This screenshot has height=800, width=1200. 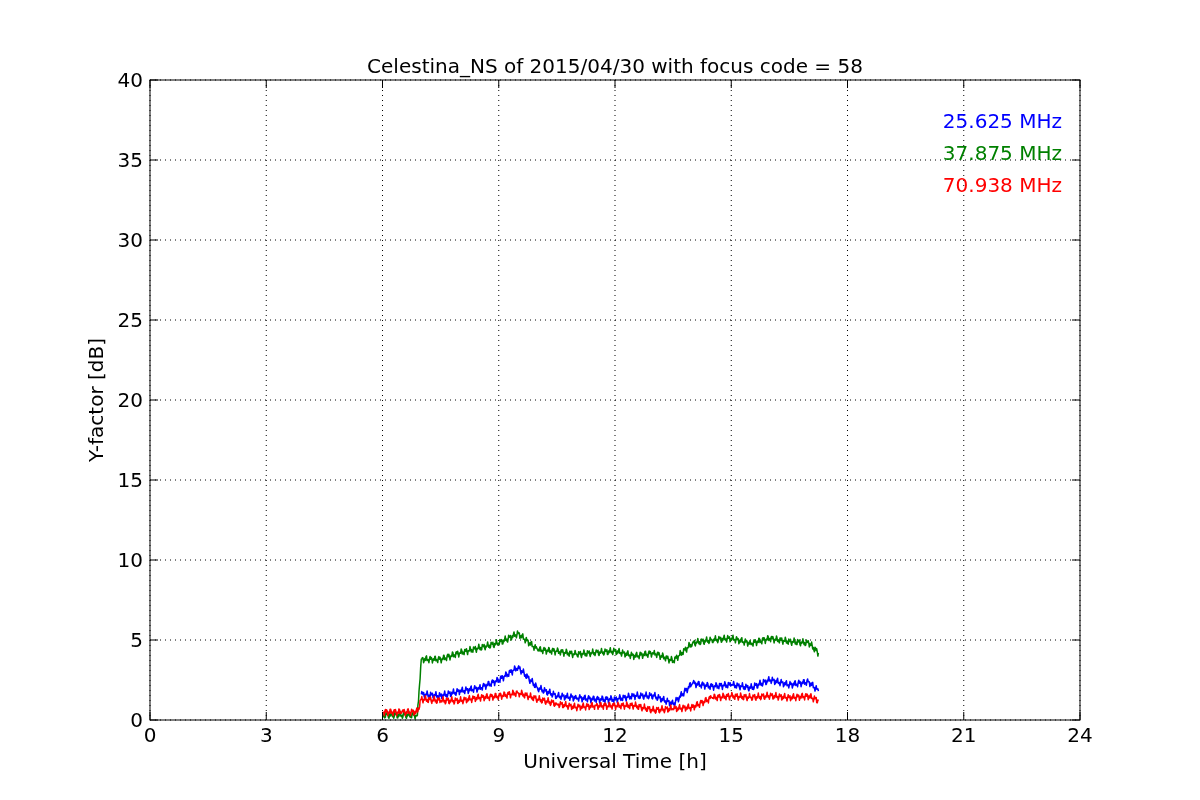 I want to click on chart-title: Celestina_NS of 2015/04/30 with focus code = 58, so click(x=615, y=66).